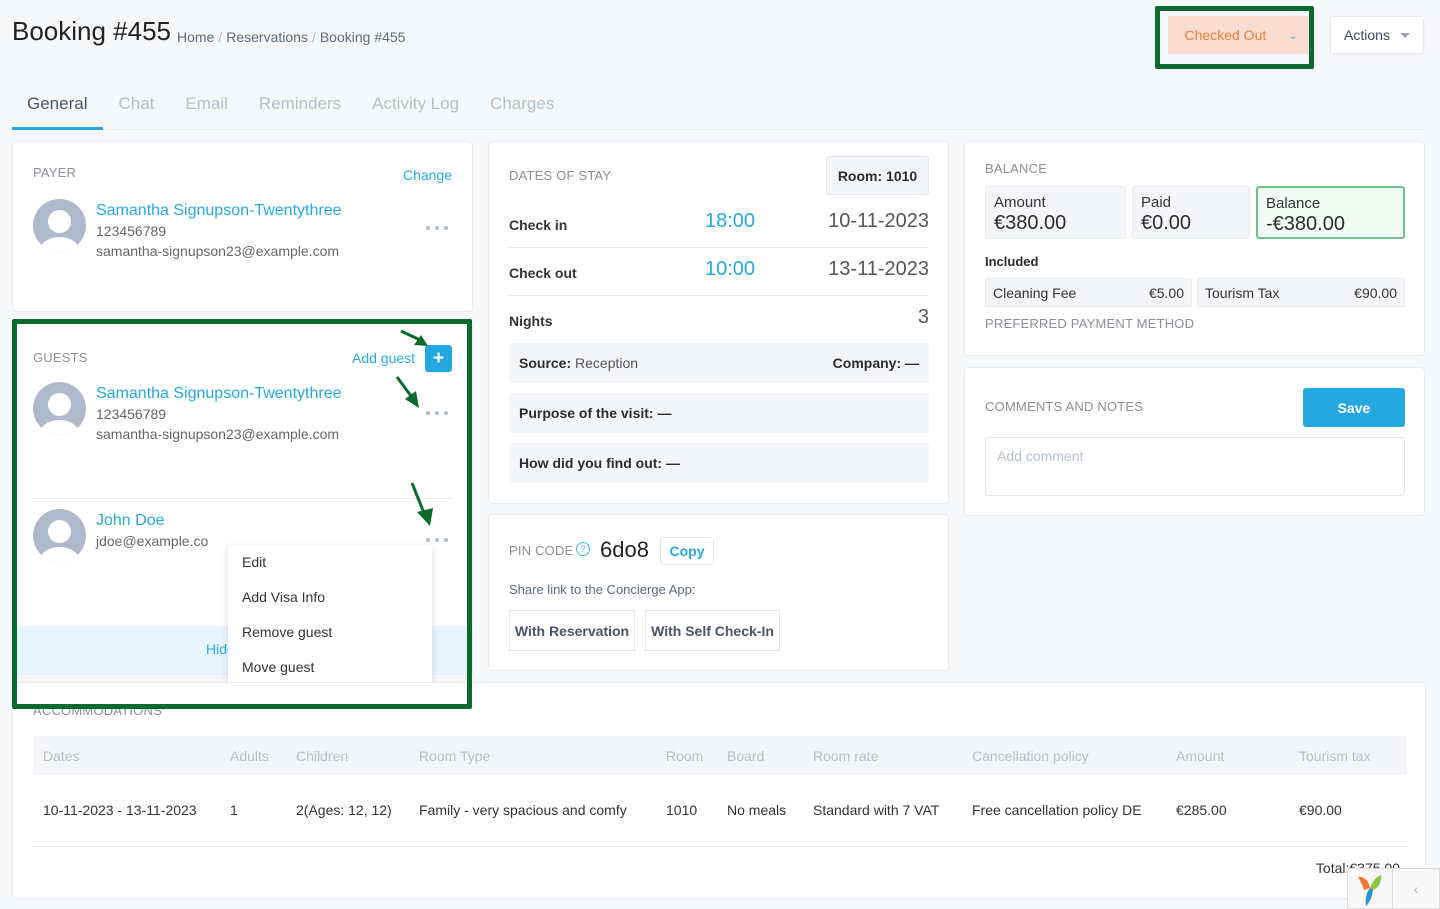 The width and height of the screenshot is (1440, 909). What do you see at coordinates (1347, 755) in the screenshot?
I see `column-header: Tourism tax` at bounding box center [1347, 755].